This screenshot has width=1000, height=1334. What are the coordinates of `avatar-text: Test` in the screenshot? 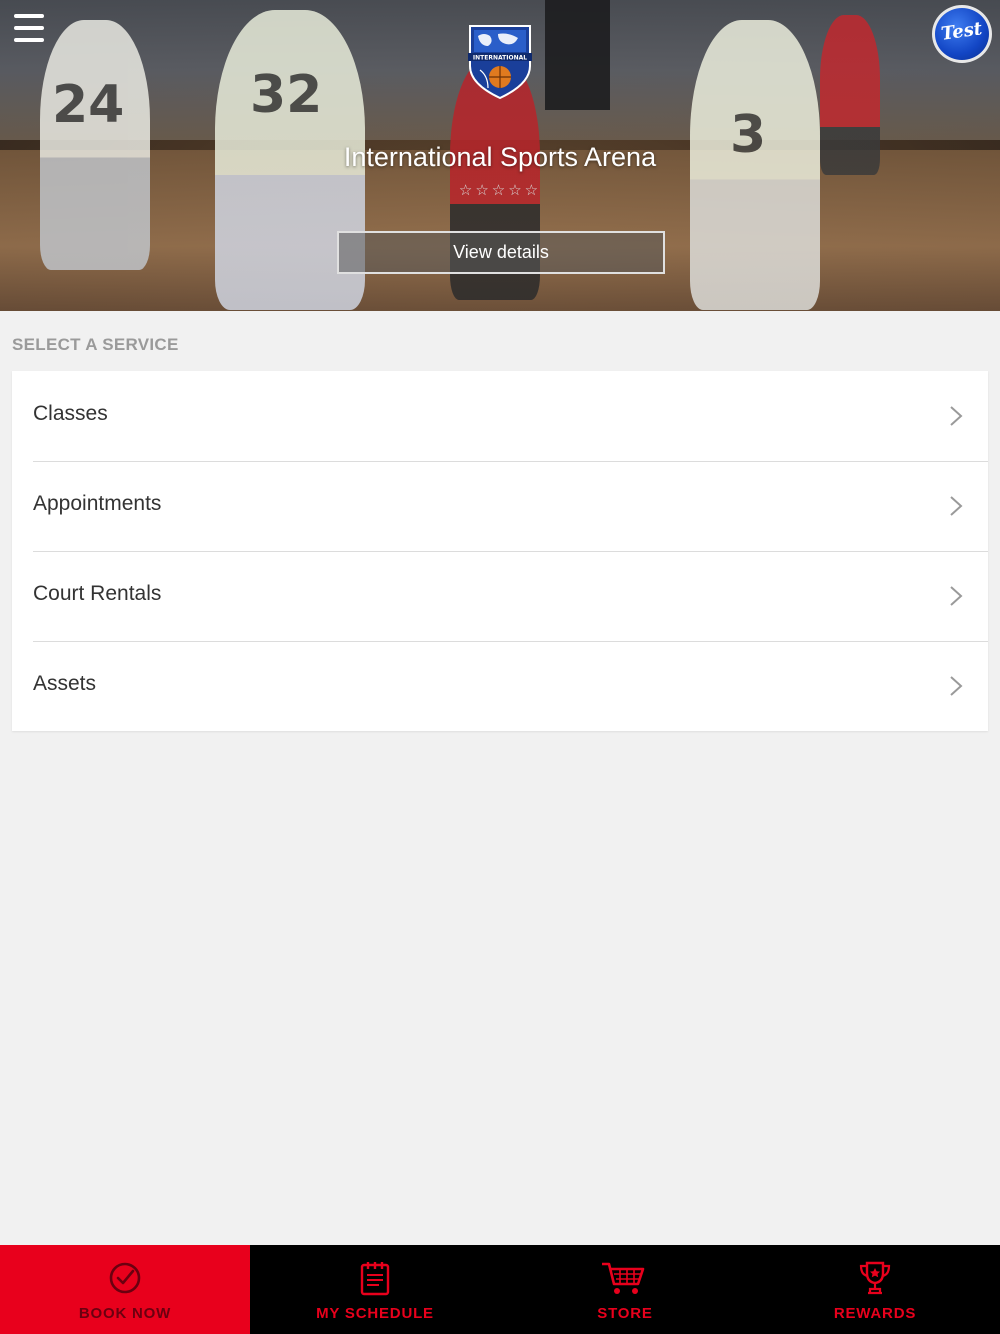 It's located at (962, 31).